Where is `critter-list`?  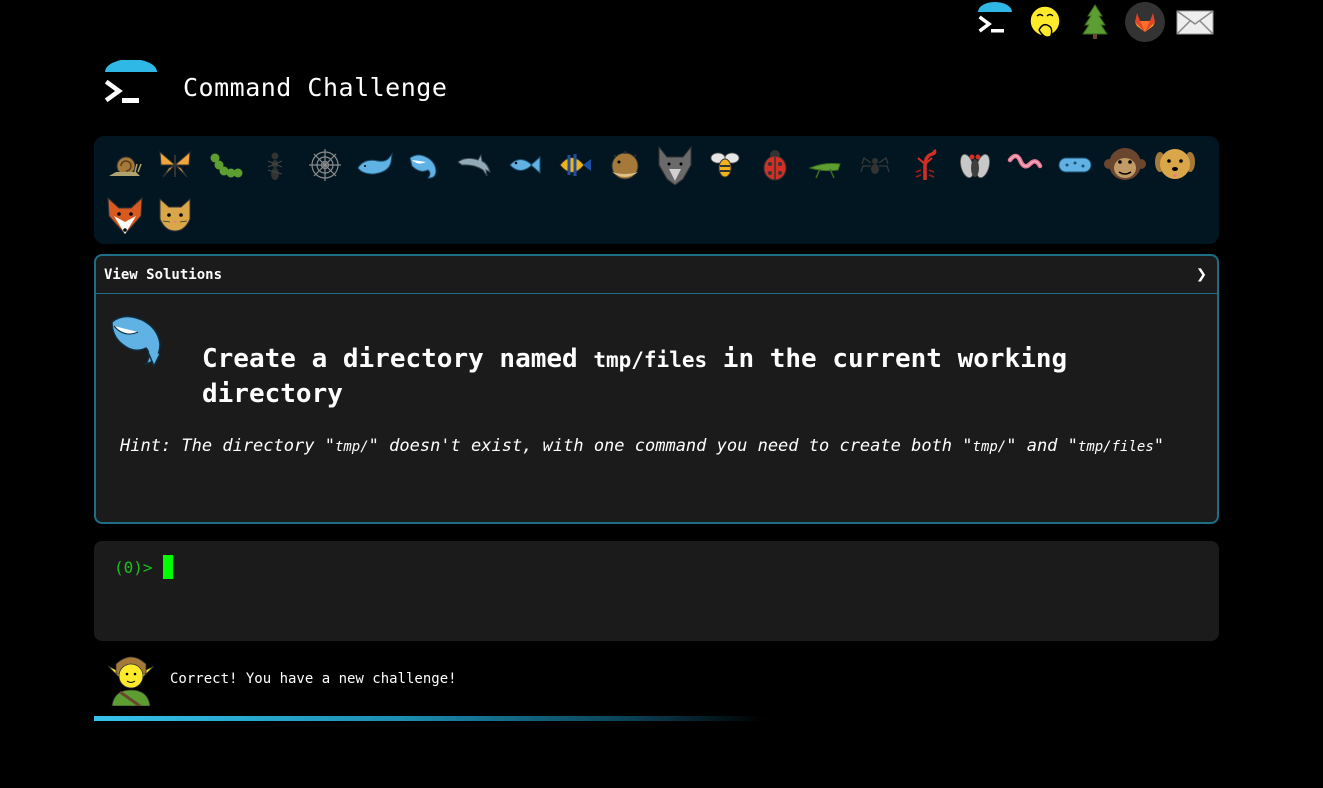
critter-list is located at coordinates (656, 190).